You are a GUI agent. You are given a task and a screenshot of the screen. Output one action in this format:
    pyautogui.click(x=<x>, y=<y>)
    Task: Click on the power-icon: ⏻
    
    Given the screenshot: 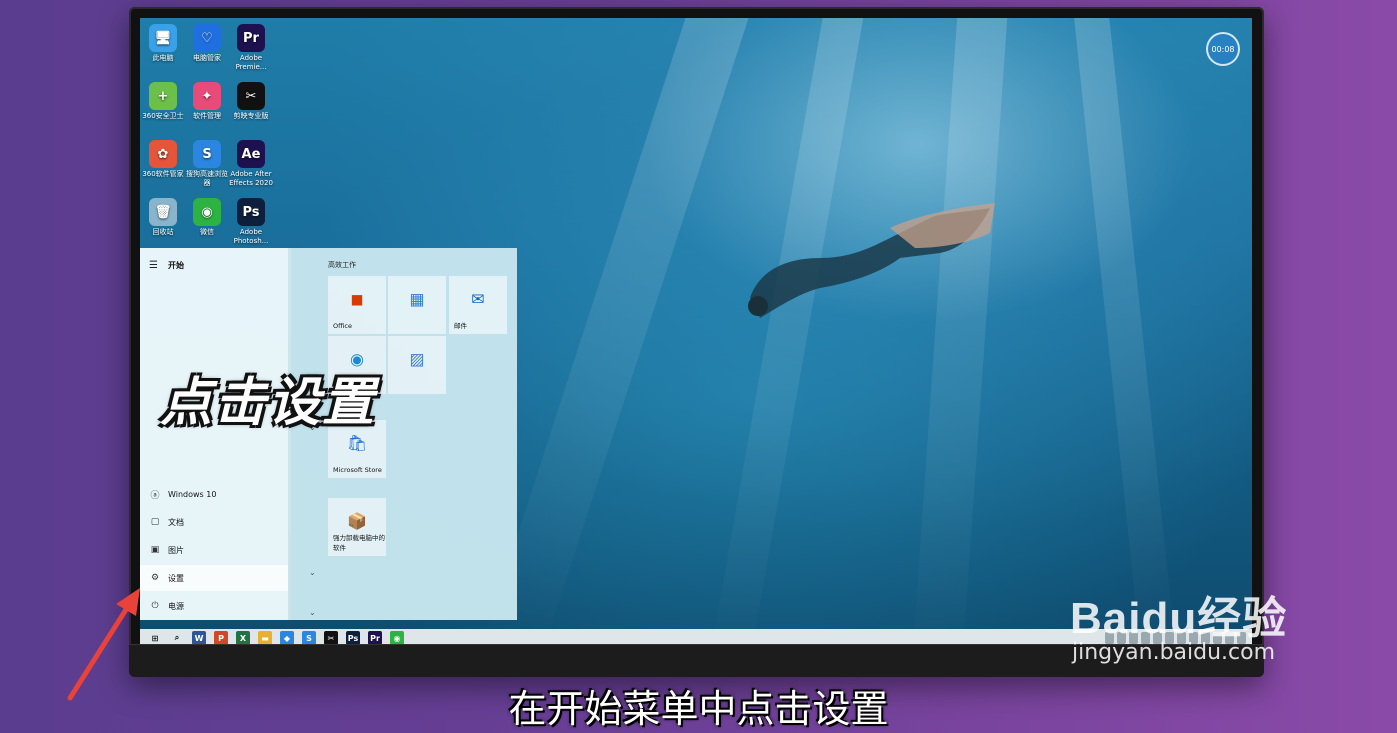 What is the action you would take?
    pyautogui.click(x=155, y=606)
    